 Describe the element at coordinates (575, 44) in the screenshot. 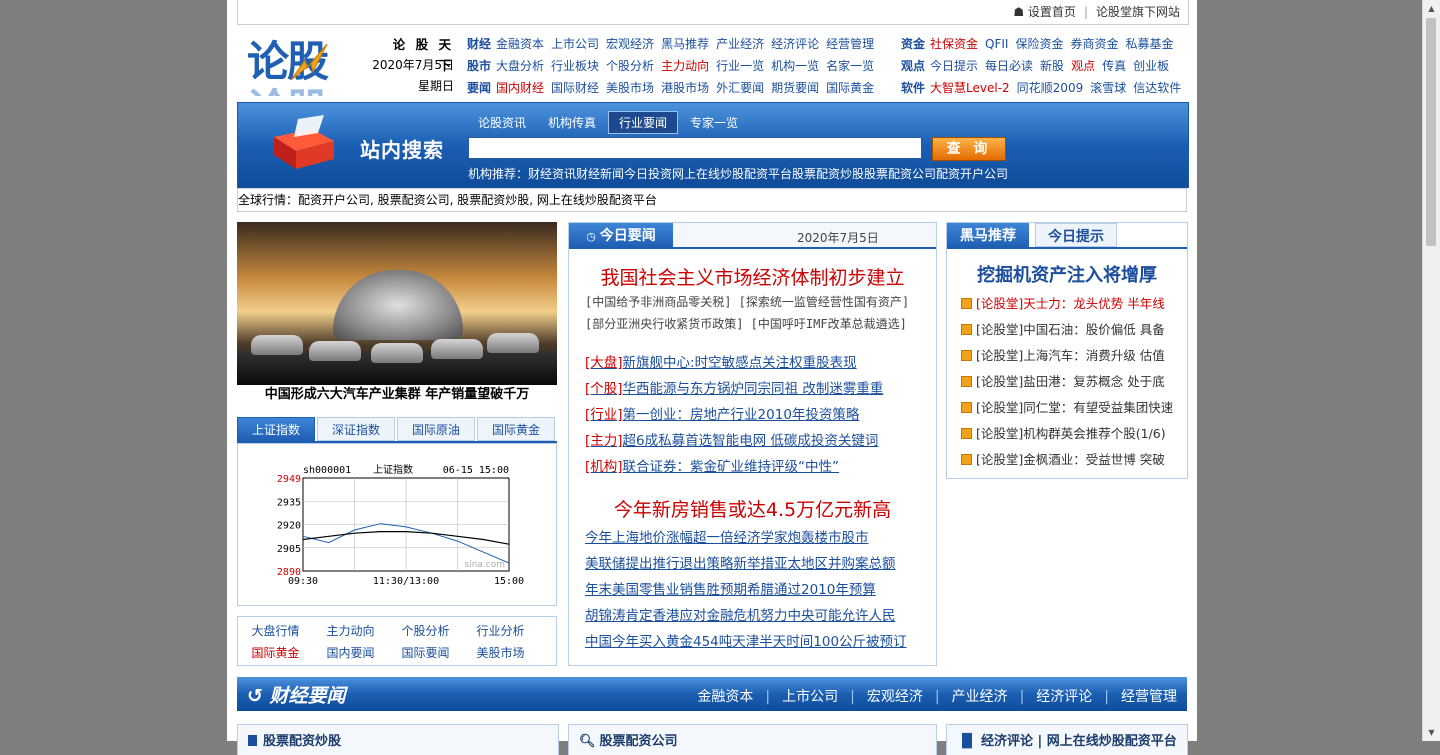

I see `nav-link: 上市公司` at that location.